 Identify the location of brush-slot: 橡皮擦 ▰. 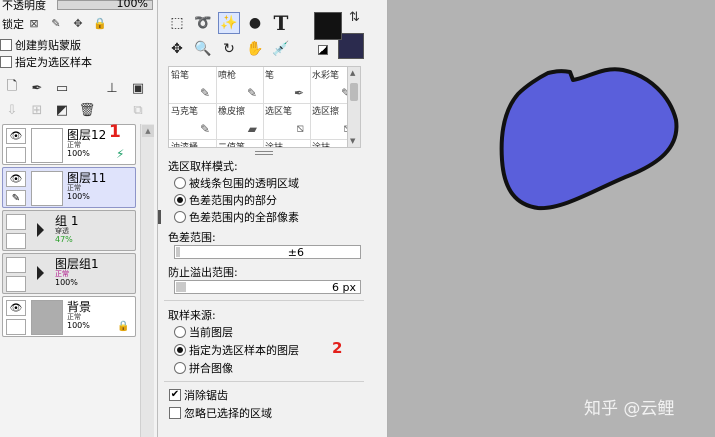
(240, 121).